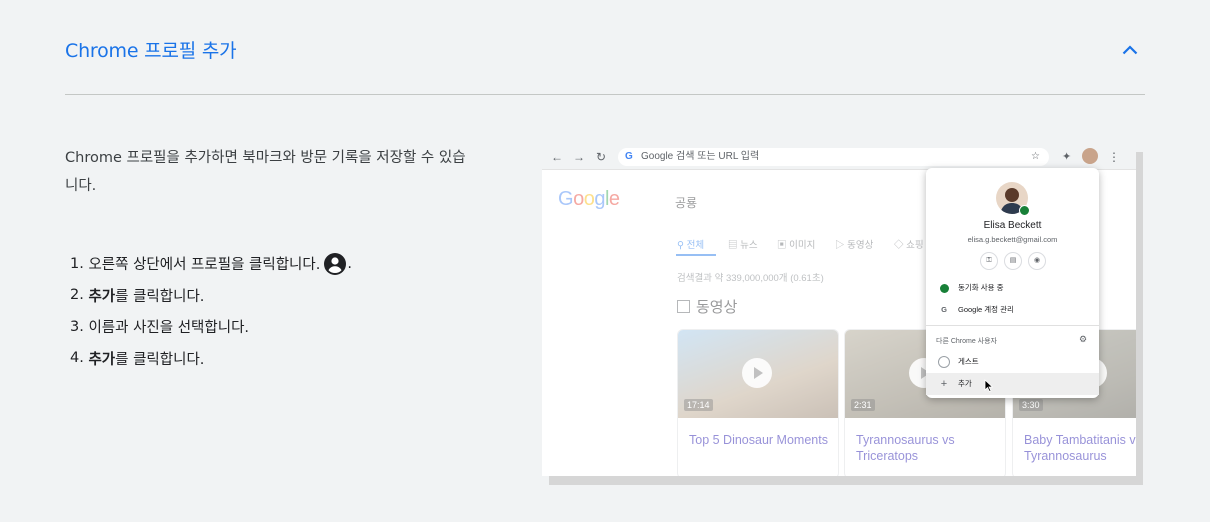  I want to click on profile-avatar-icon, so click(1090, 156).